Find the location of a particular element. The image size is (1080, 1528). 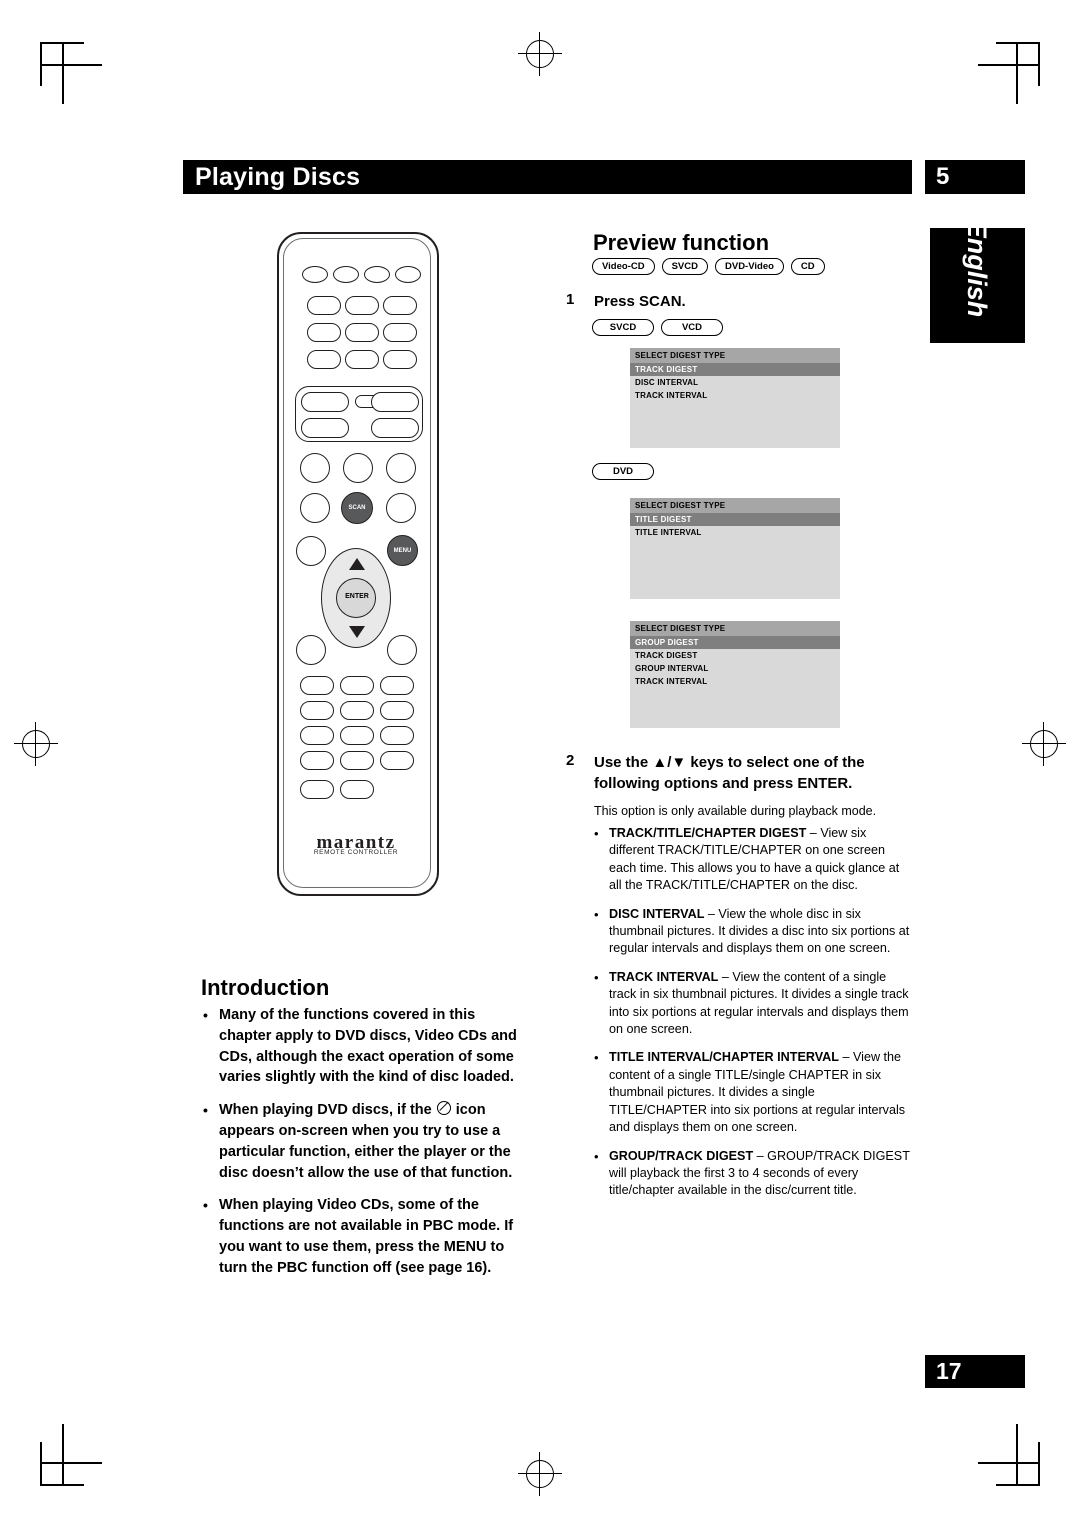

remote-dpad: ENTER is located at coordinates (356, 598).